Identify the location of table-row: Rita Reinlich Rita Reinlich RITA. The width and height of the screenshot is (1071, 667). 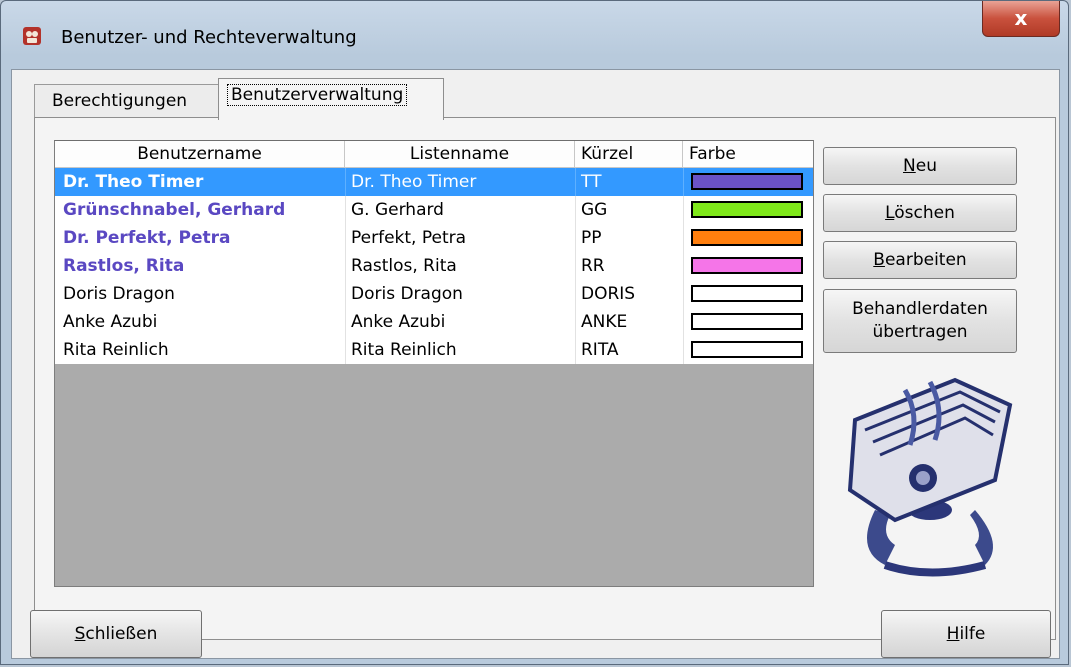
(434, 350).